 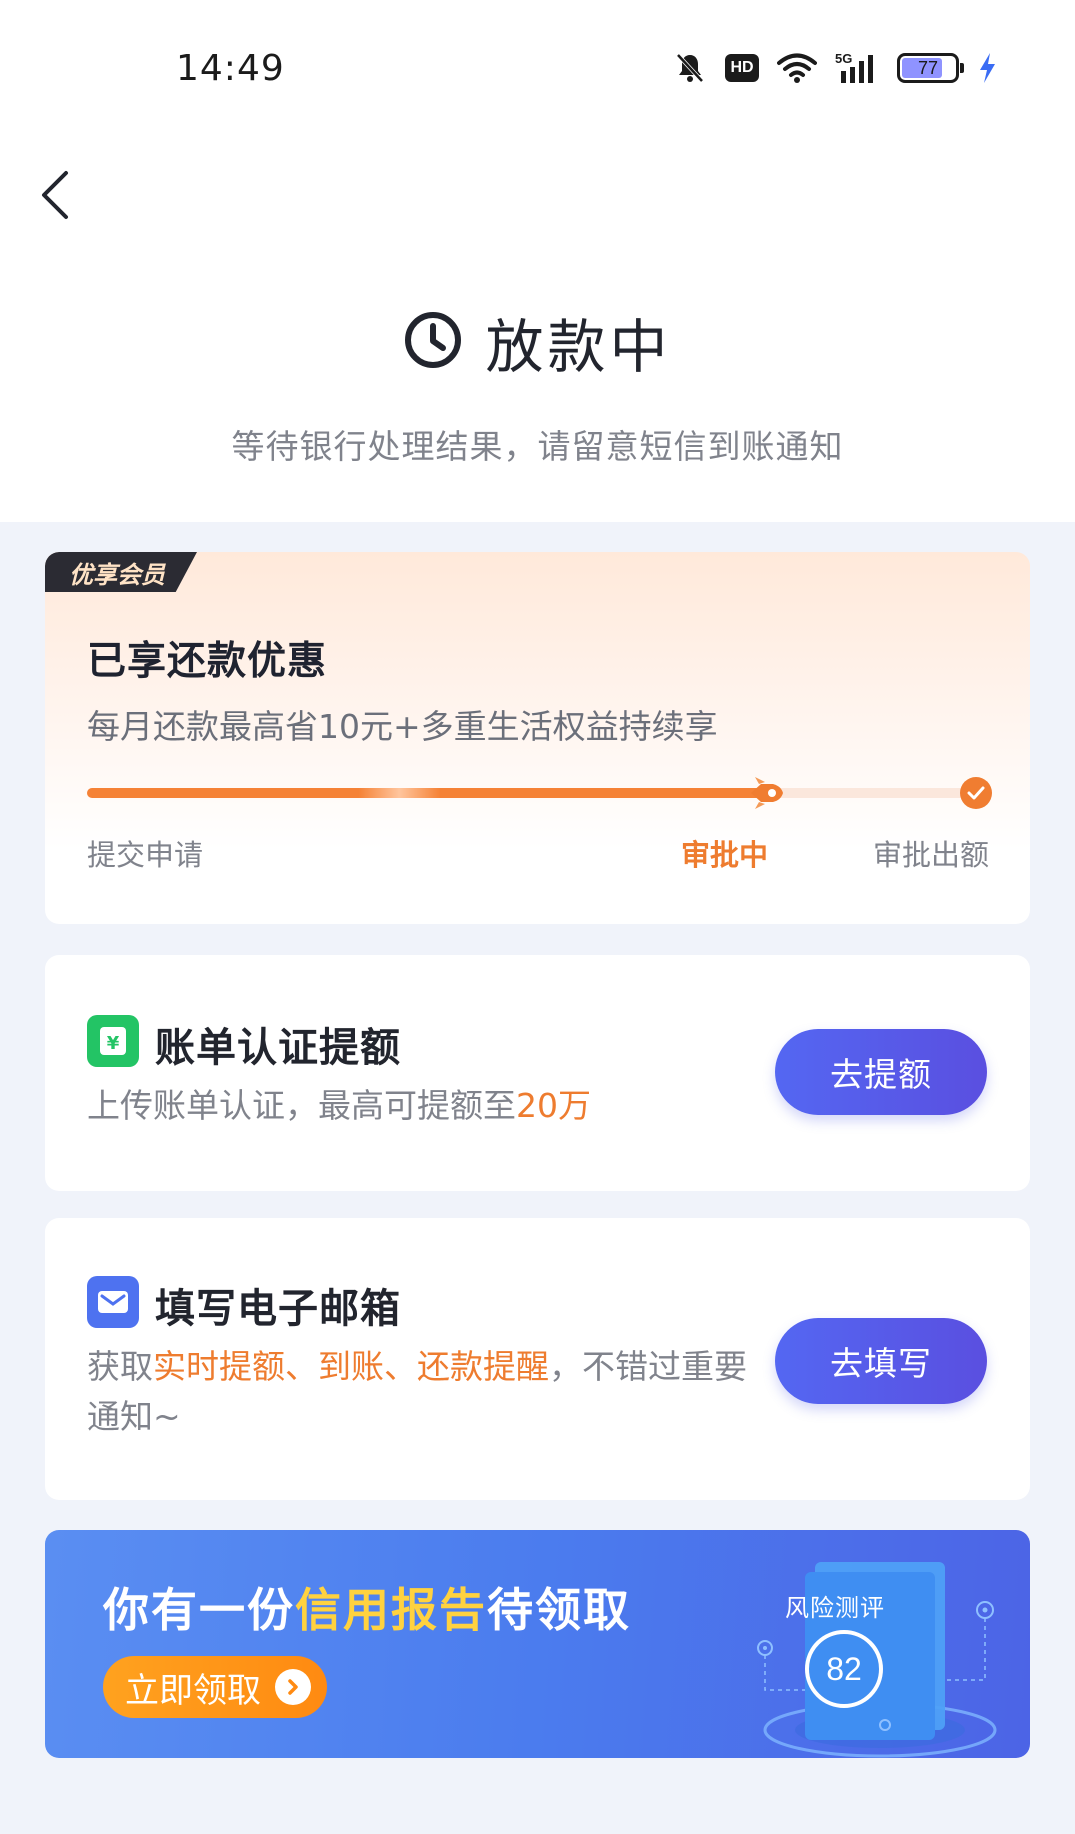 I want to click on bill-desc-text: 上传账单认证，最高可提额至, so click(x=301, y=1105).